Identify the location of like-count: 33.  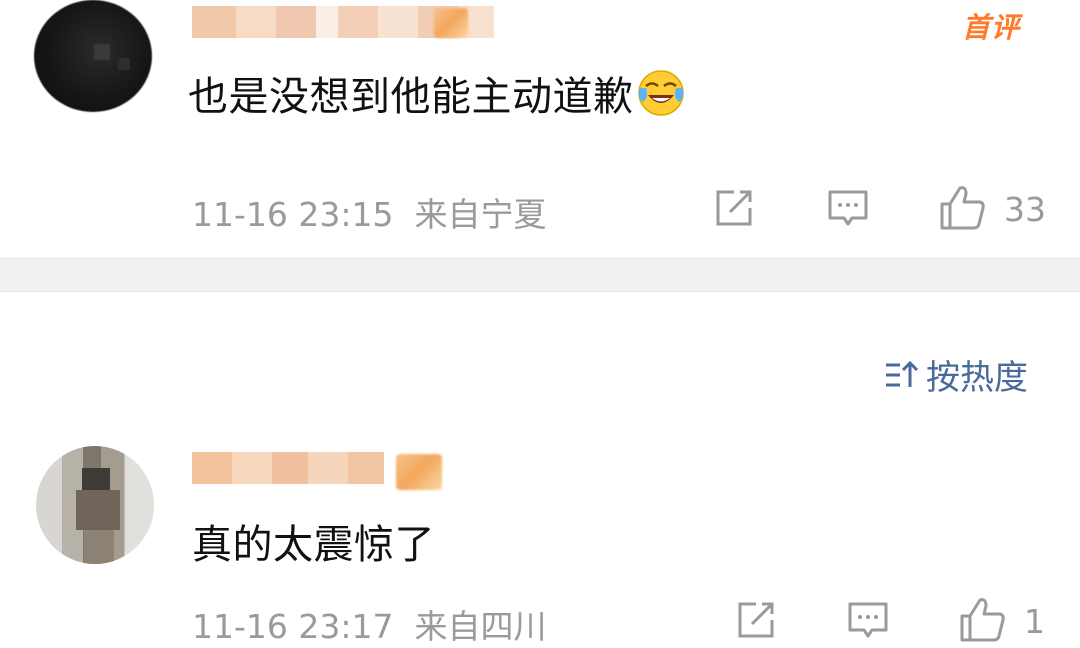
(1025, 209).